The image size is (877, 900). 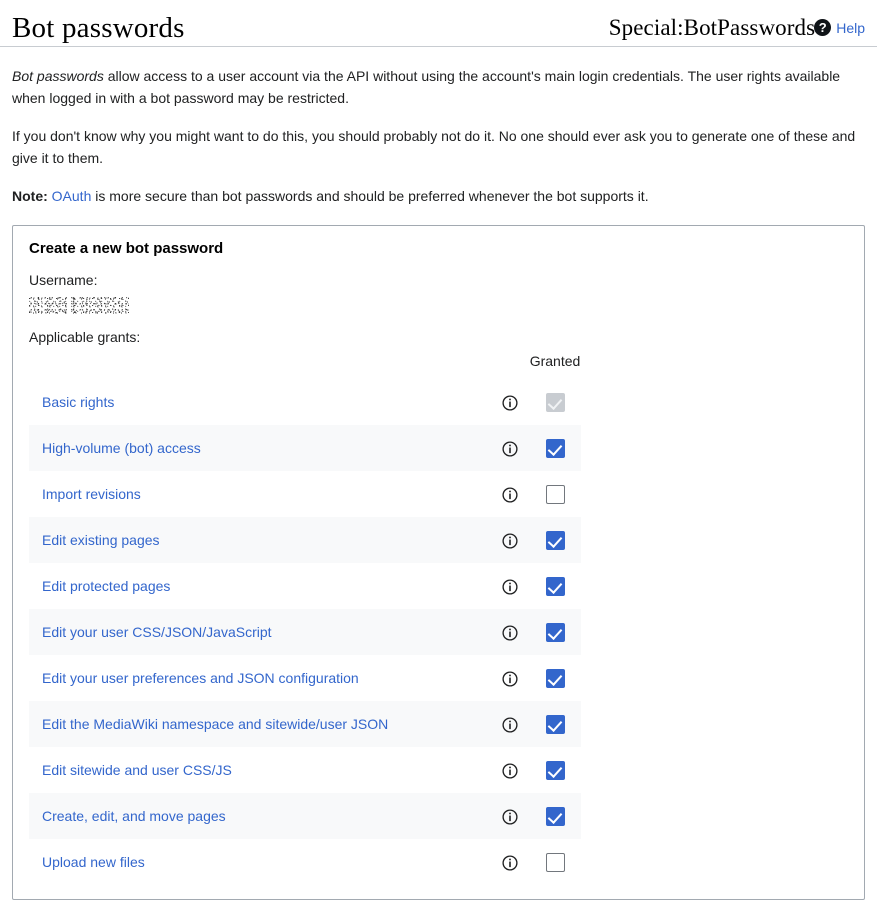 What do you see at coordinates (150, 632) in the screenshot?
I see `grant-link: Edit your user CSS/JSON/JavaScript` at bounding box center [150, 632].